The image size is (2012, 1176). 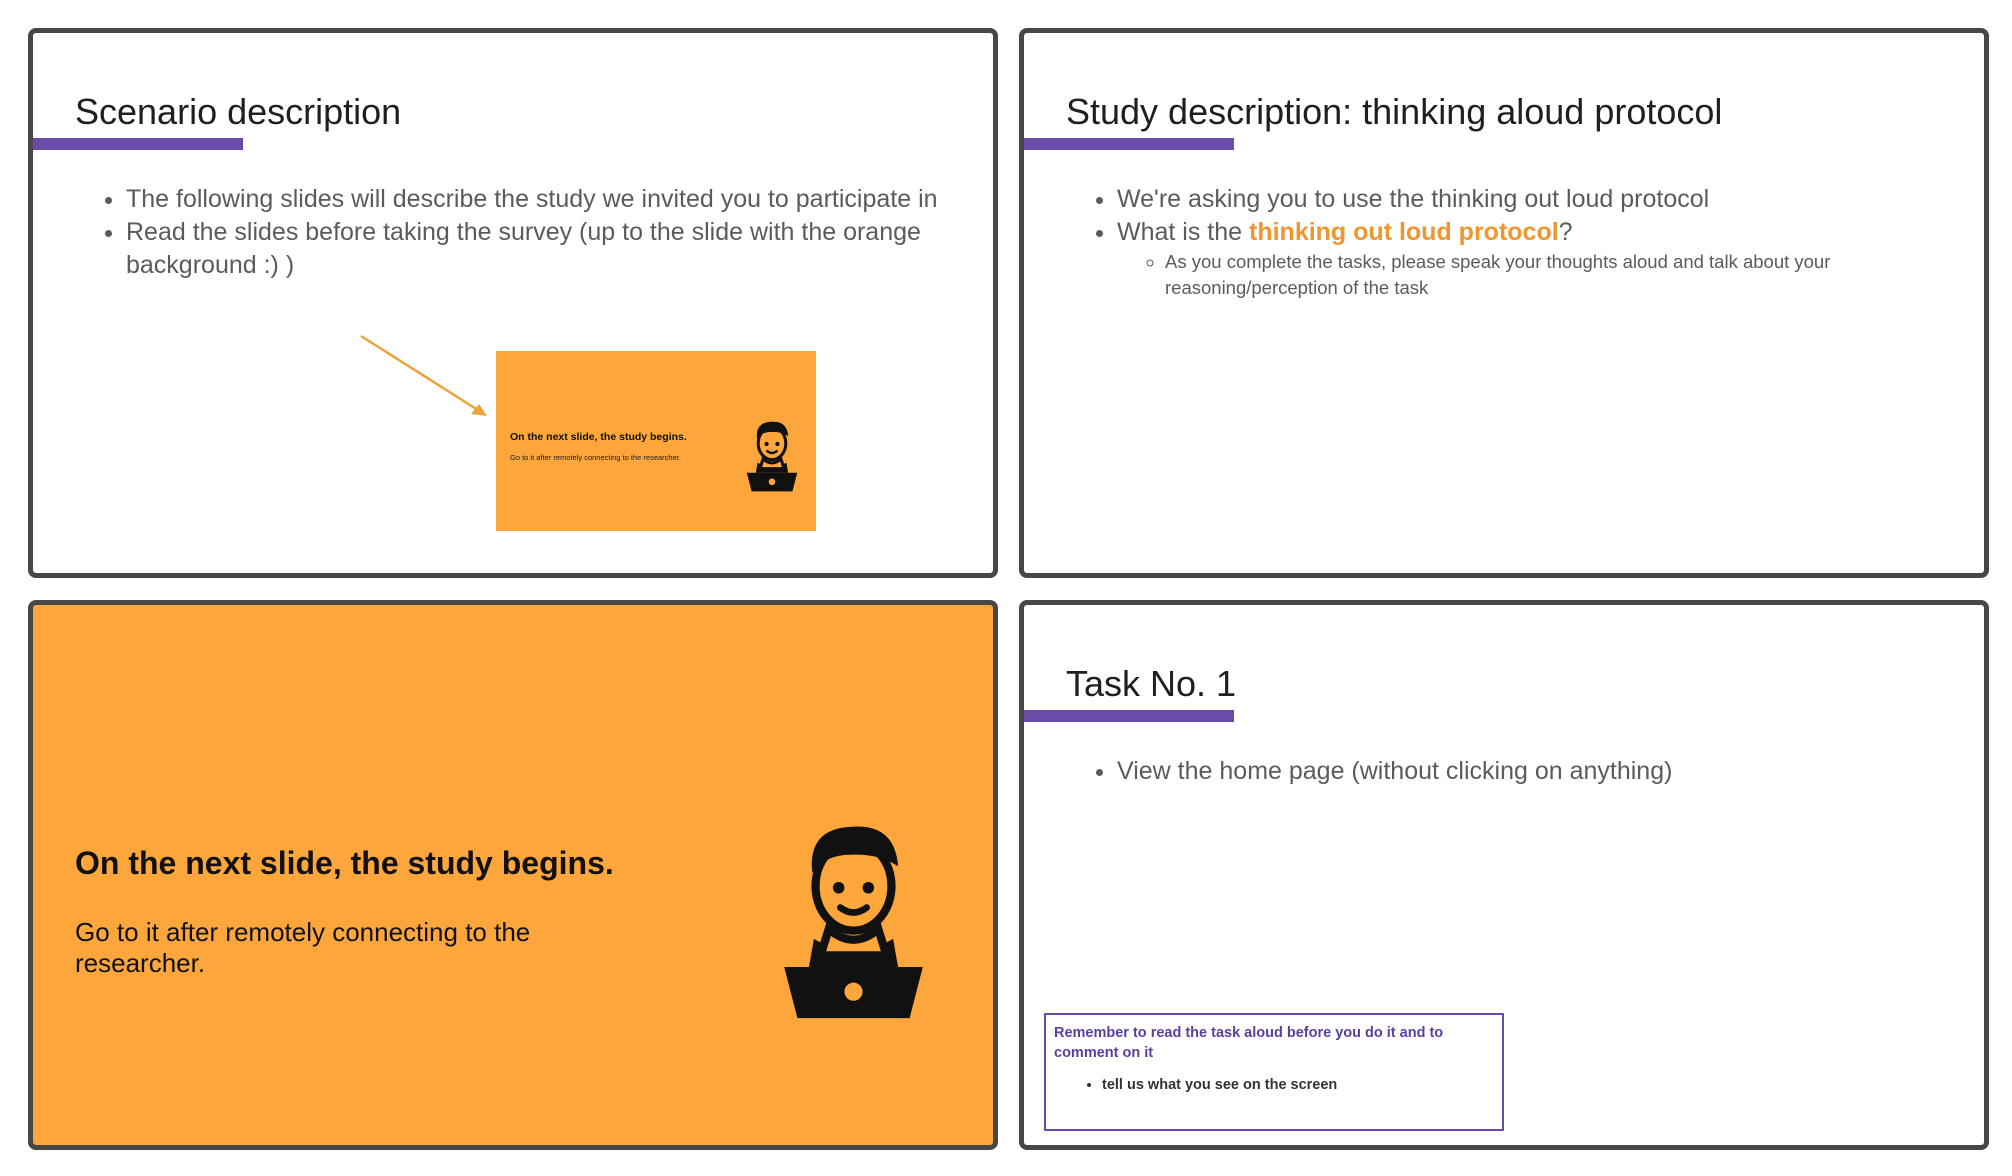 I want to click on arrow-icon, so click(x=423, y=375).